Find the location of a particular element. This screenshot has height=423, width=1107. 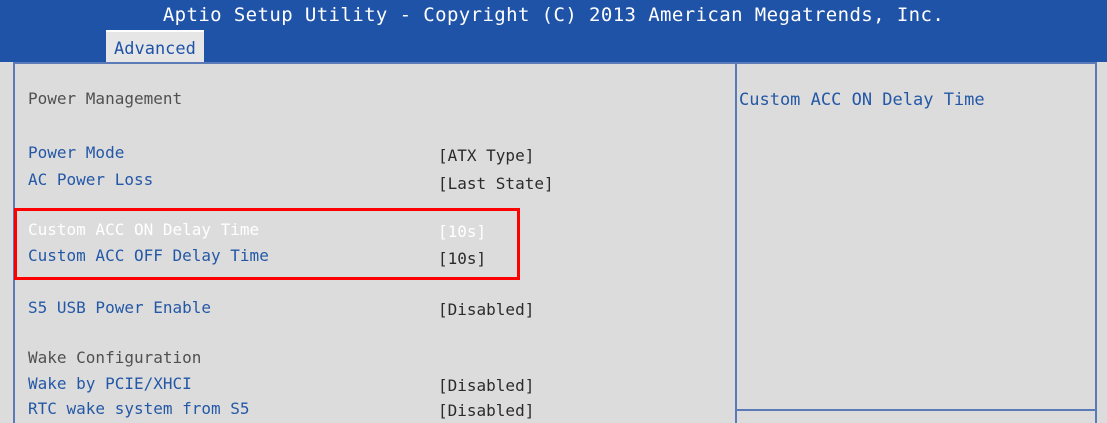

s5-usb-power-value: [Disabled] is located at coordinates (486, 309).